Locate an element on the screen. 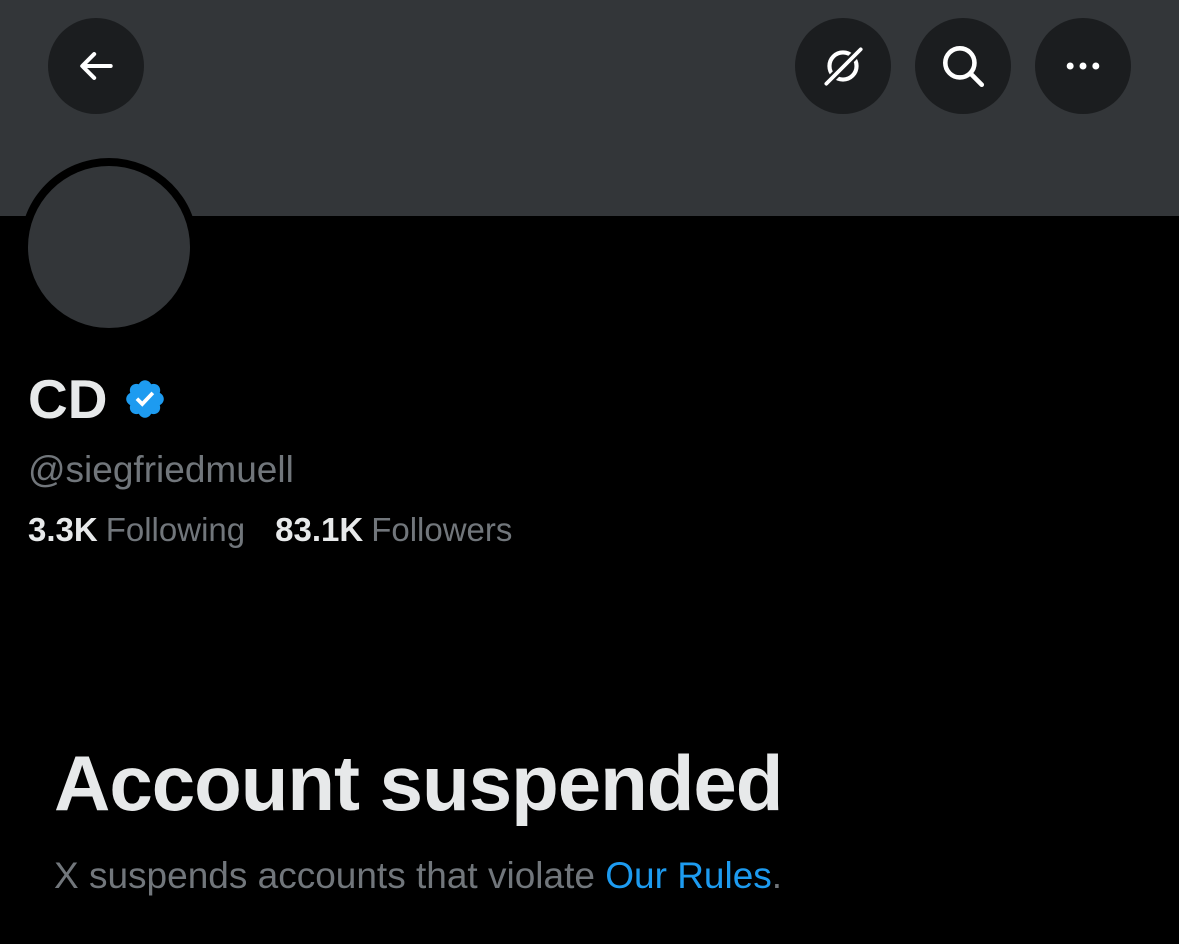 The height and width of the screenshot is (944, 1179). back-button is located at coordinates (96, 66).